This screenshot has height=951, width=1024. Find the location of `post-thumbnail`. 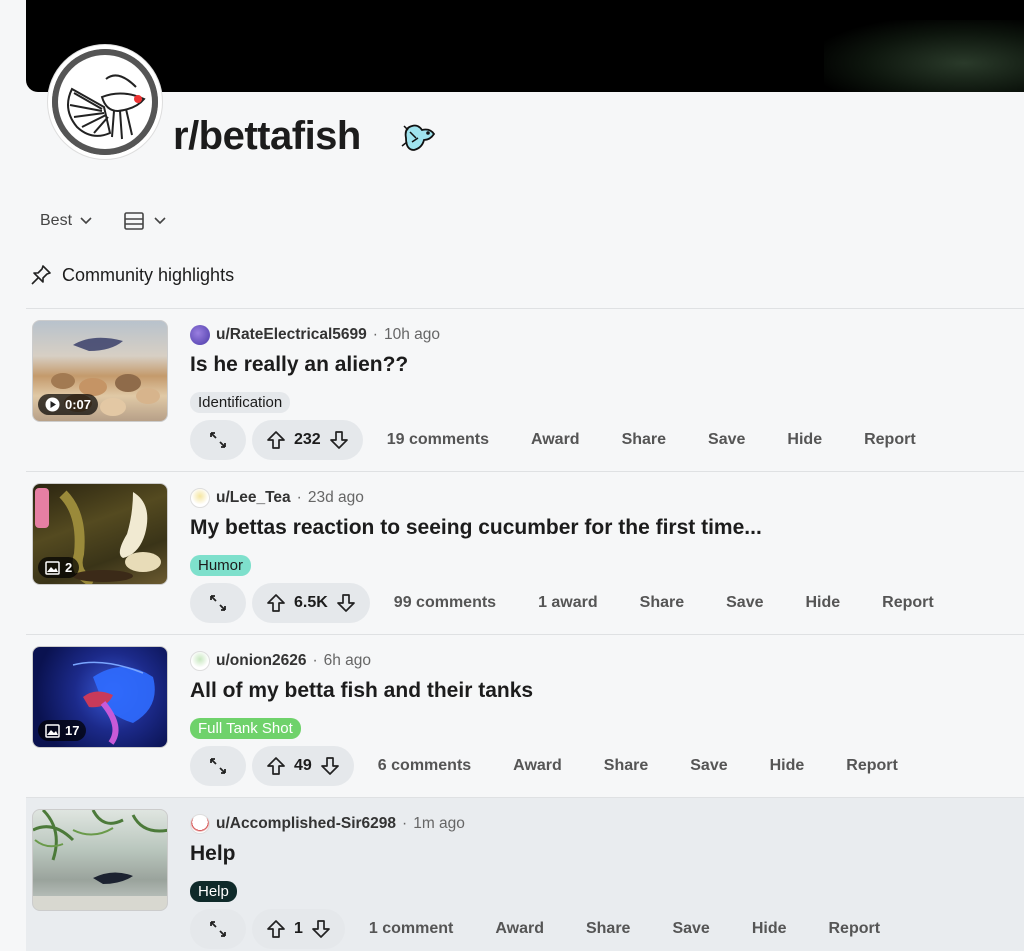

post-thumbnail is located at coordinates (100, 860).